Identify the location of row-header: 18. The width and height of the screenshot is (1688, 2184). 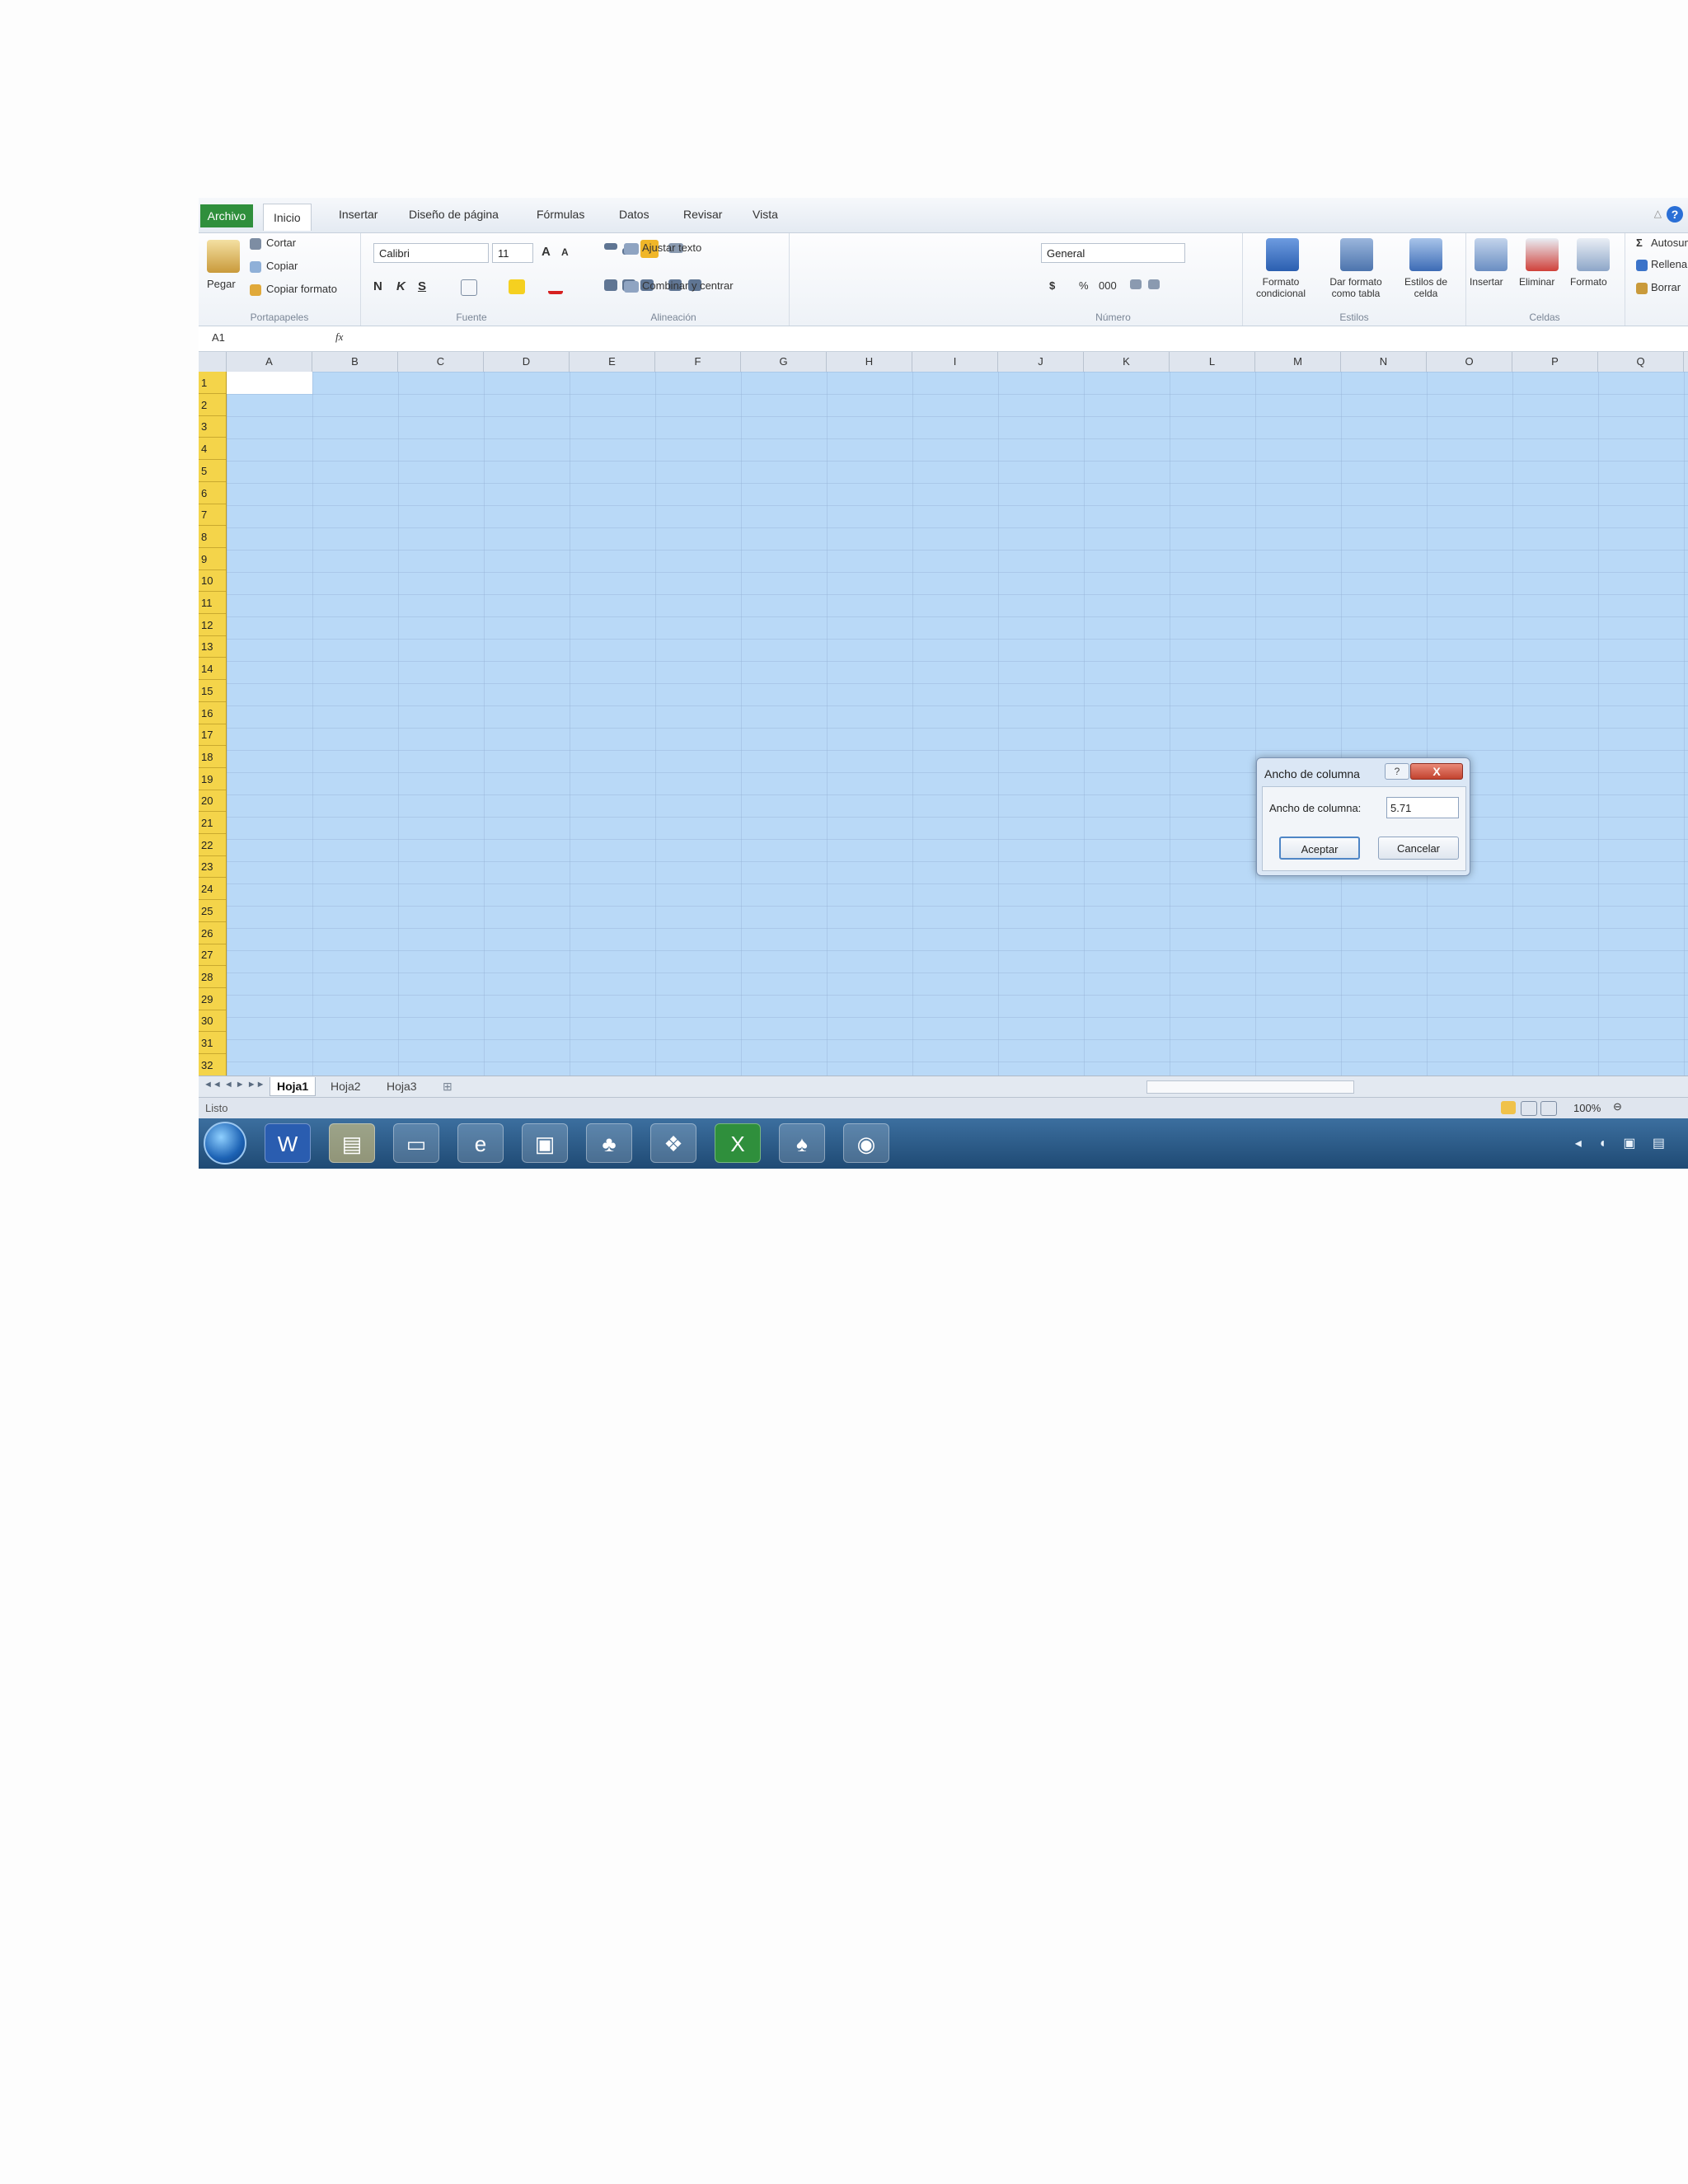
(212, 757).